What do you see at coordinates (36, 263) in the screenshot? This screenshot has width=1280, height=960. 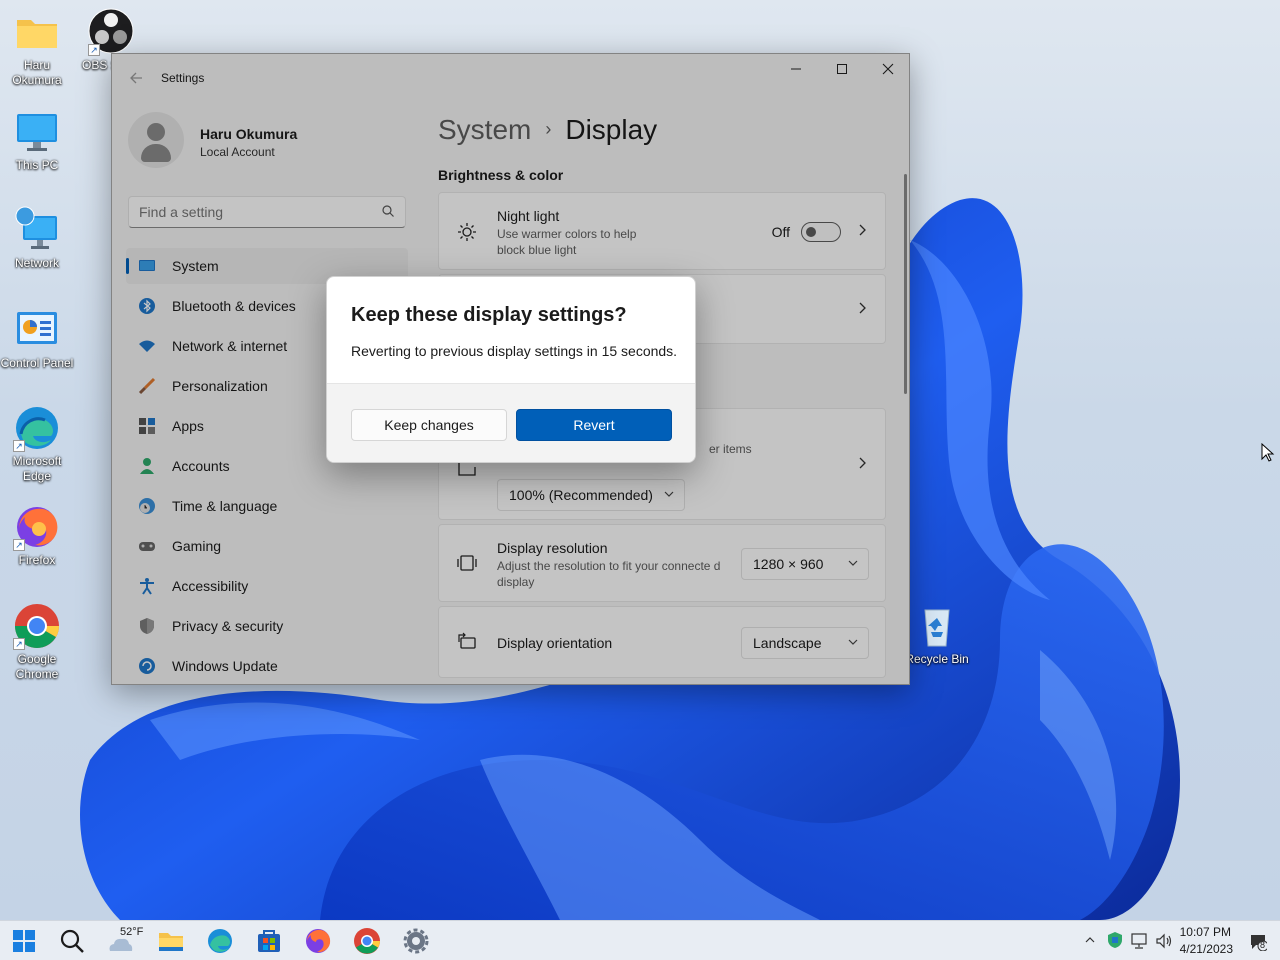 I see `desktop-icon-label: Network` at bounding box center [36, 263].